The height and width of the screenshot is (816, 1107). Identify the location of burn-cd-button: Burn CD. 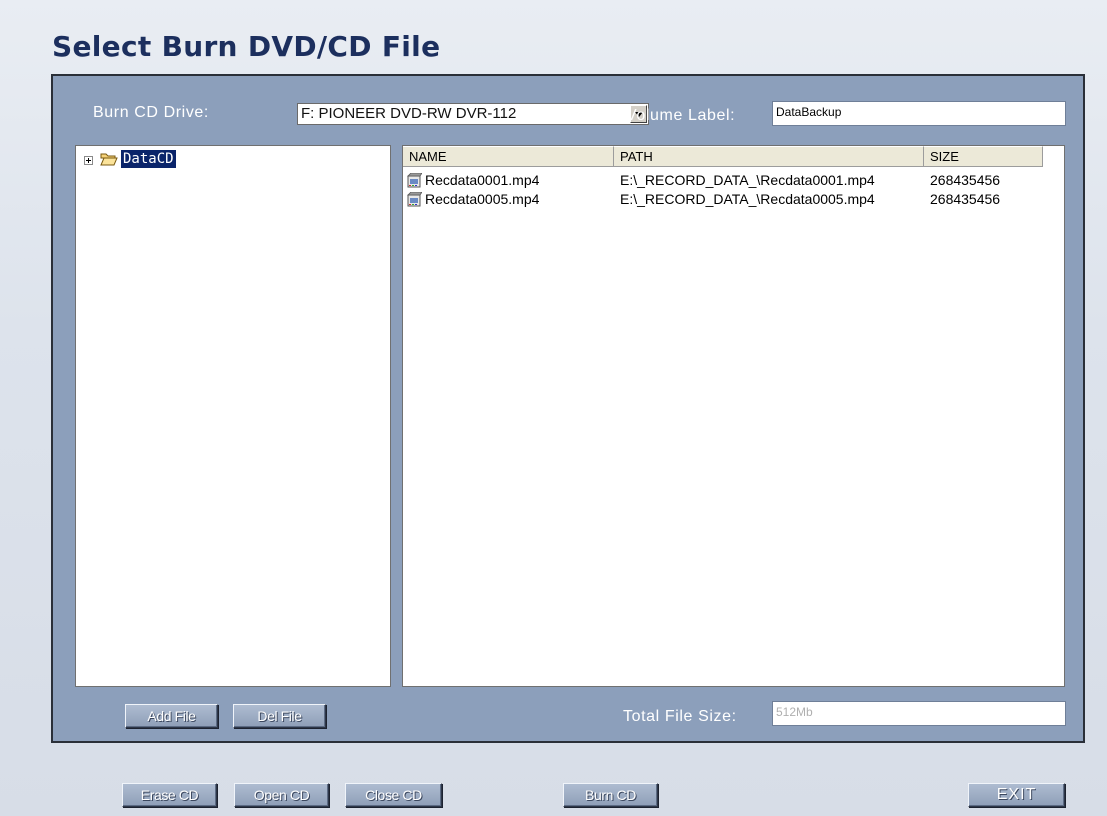
(610, 795).